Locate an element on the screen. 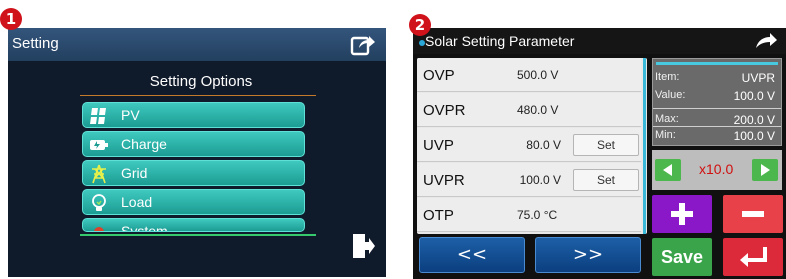  header-bar: Solar Setting Parameter is located at coordinates (599, 41).